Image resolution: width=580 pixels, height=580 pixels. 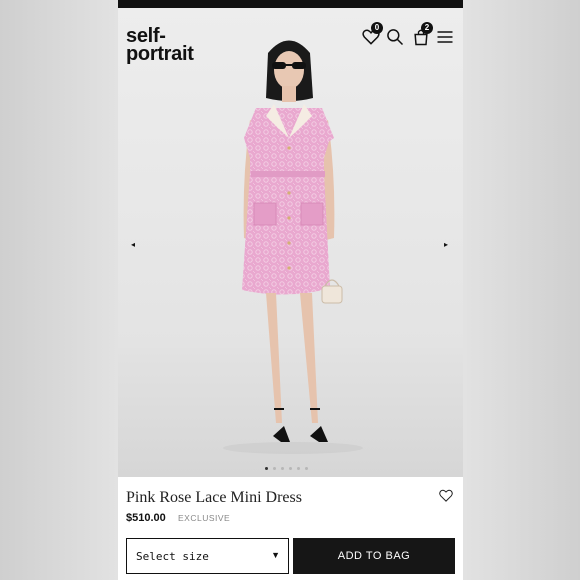 I want to click on add-to-bag-button: ADD TO BAG, so click(x=374, y=556).